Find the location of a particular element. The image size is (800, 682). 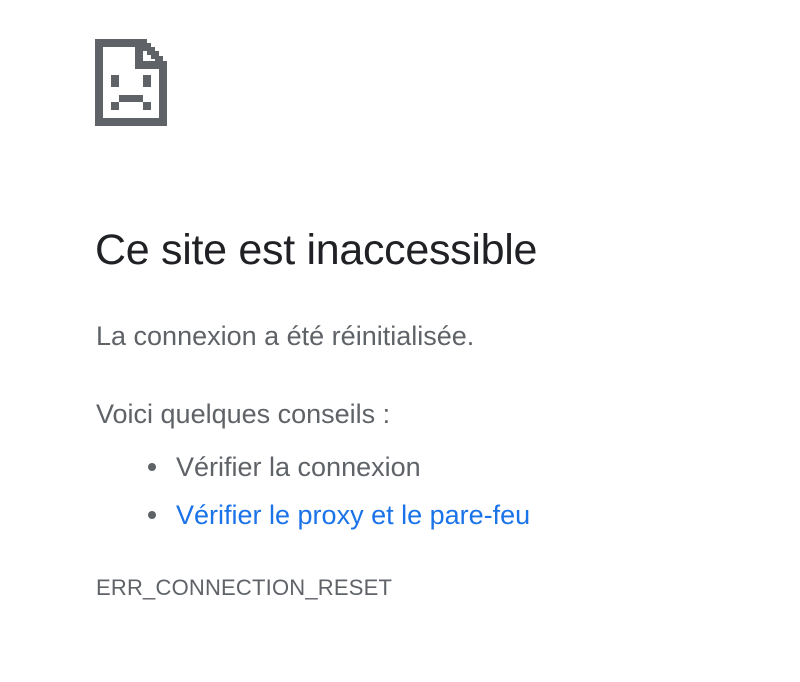

tip-check-connection-label: Vérifier la connexion is located at coordinates (298, 467).